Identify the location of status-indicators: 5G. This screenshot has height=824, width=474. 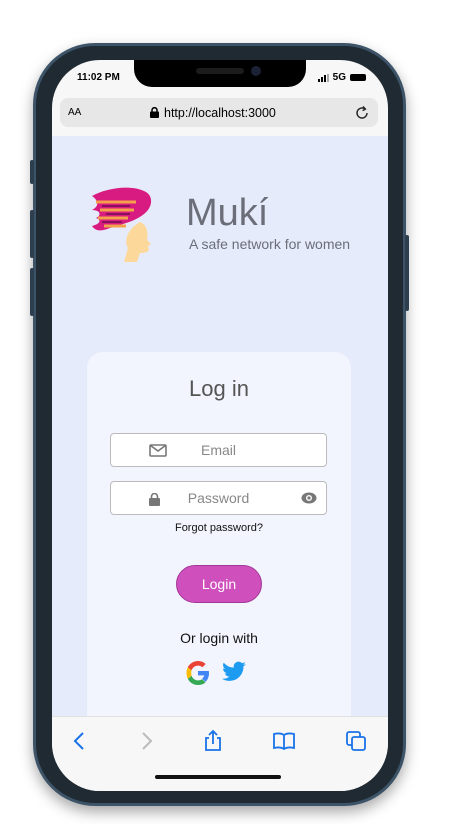
(341, 77).